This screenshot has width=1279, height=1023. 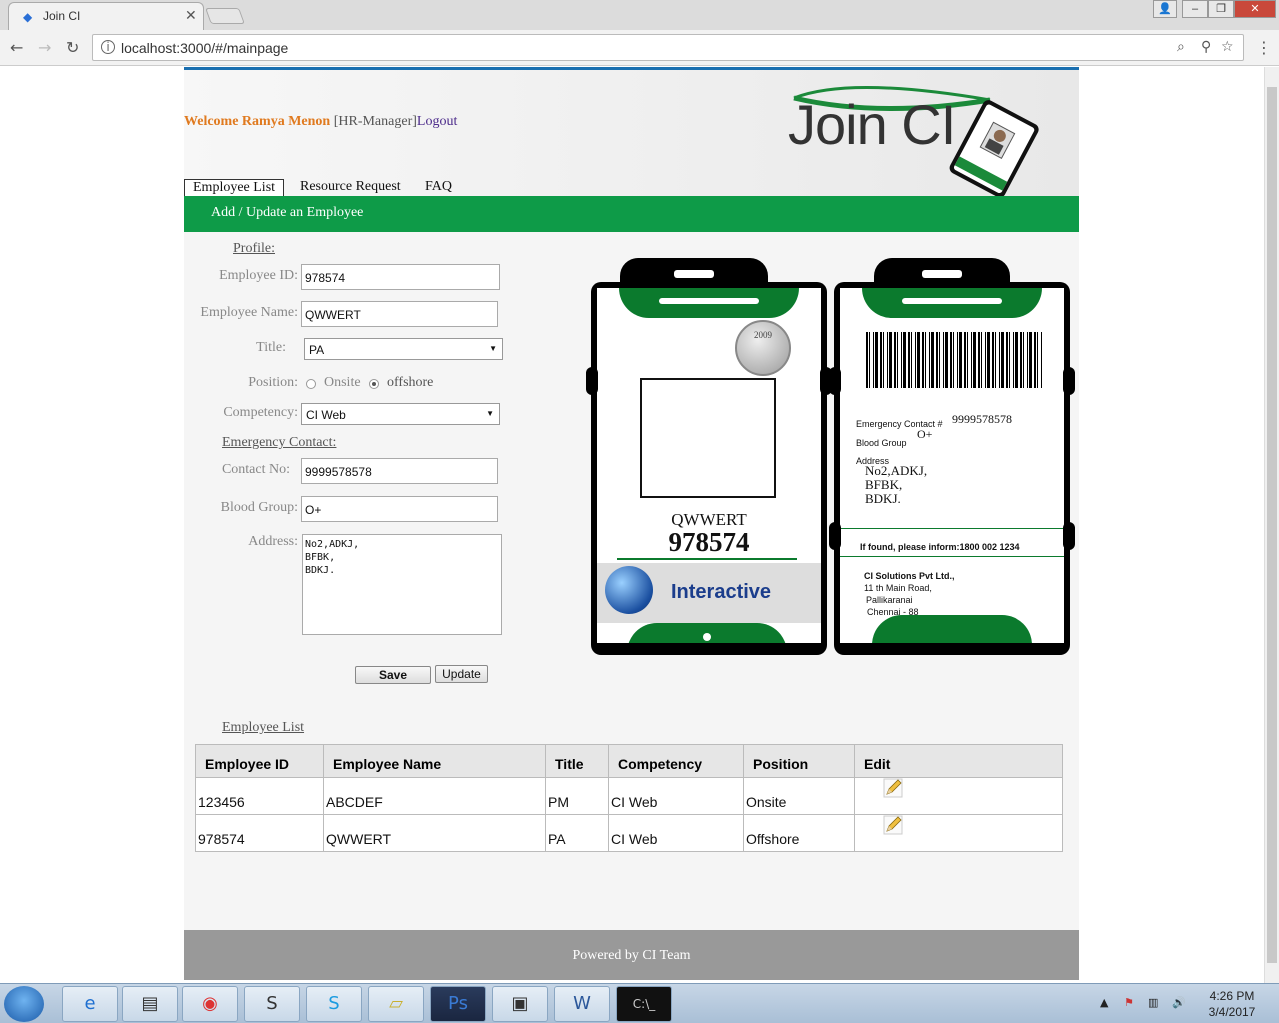 I want to click on word-icon: W, so click(x=582, y=1004).